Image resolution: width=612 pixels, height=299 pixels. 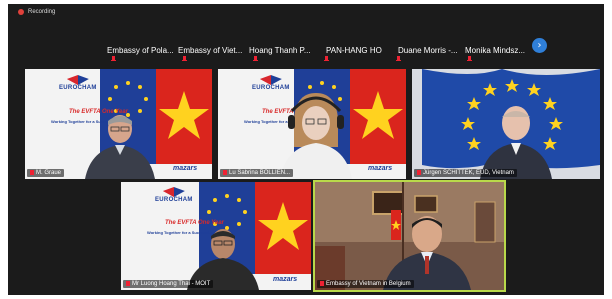 What do you see at coordinates (42, 12) in the screenshot?
I see `recording-label: Recording` at bounding box center [42, 12].